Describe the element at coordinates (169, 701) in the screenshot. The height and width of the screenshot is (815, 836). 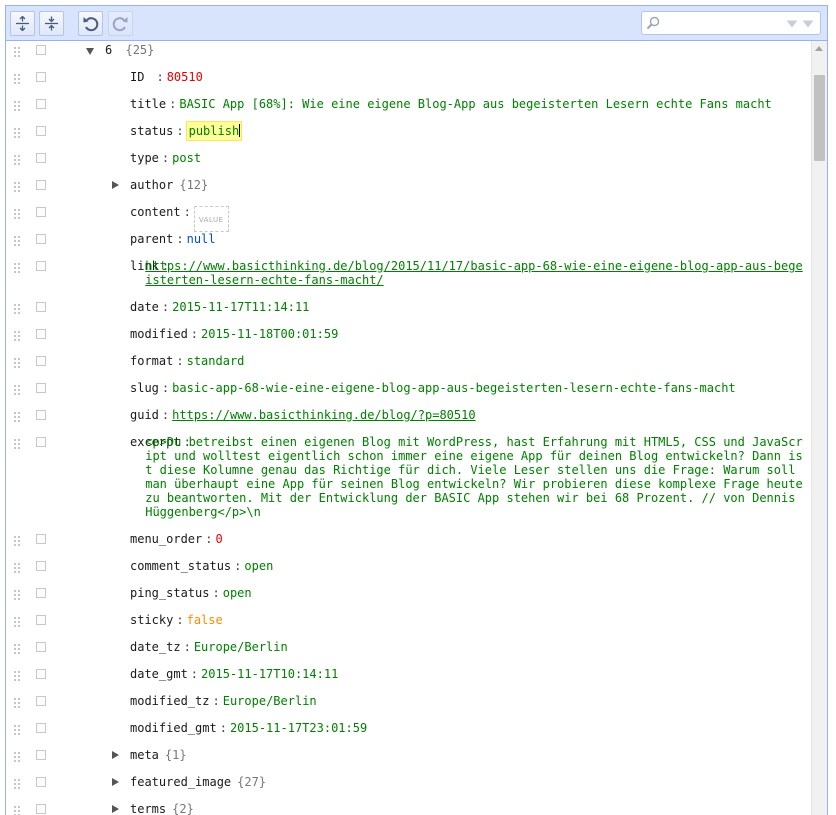
I see `field-key: modified_tz` at that location.